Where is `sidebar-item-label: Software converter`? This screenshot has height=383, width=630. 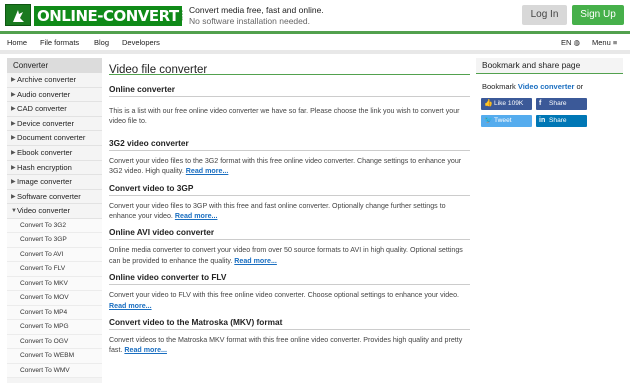 sidebar-item-label: Software converter is located at coordinates (49, 196).